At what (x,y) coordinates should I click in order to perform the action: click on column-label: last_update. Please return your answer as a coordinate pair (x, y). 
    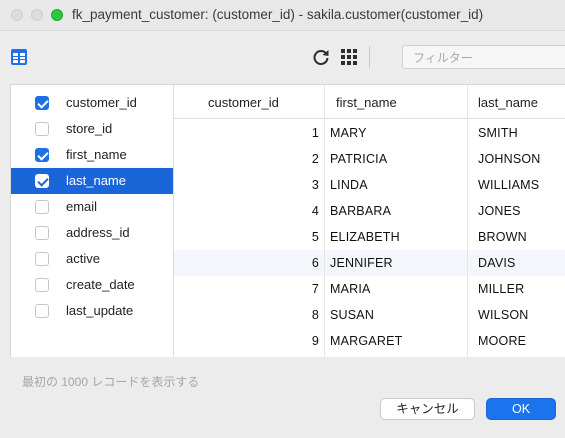
    Looking at the image, I should click on (100, 310).